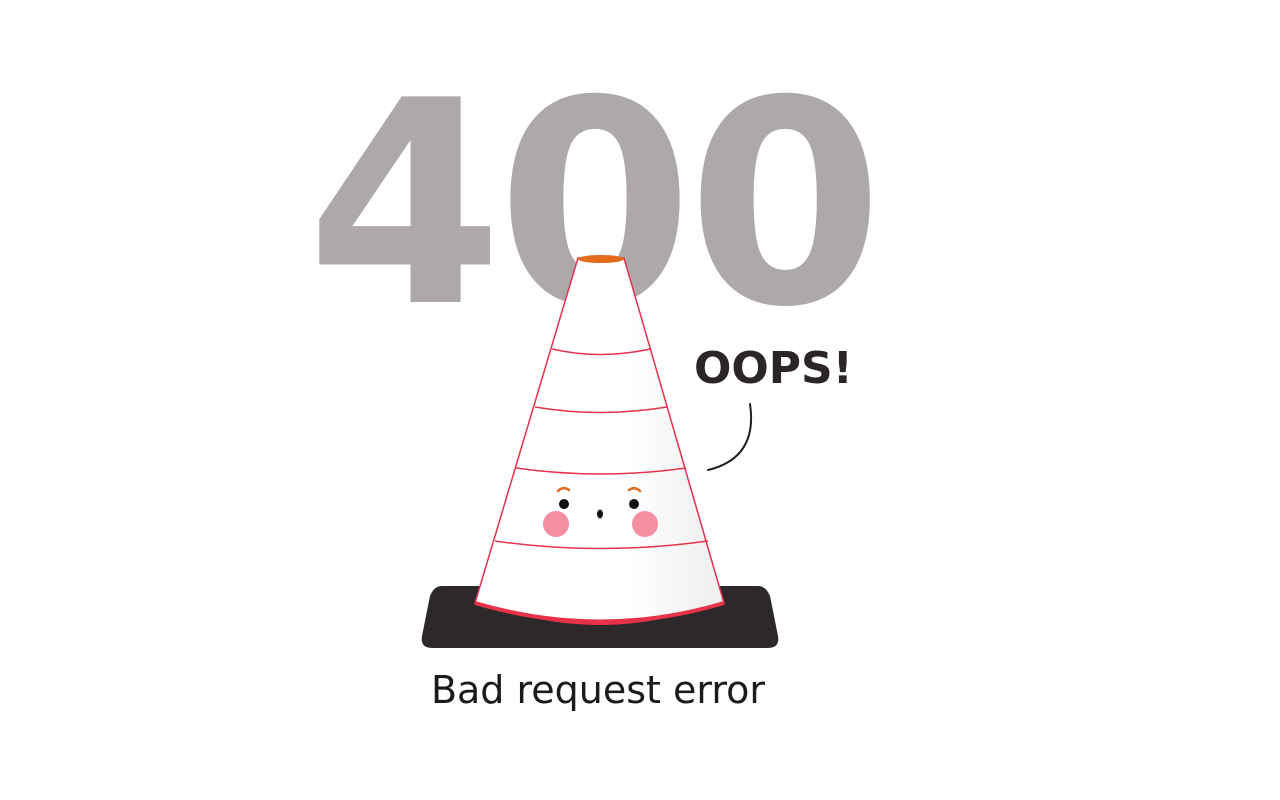 The width and height of the screenshot is (1280, 800). What do you see at coordinates (598, 690) in the screenshot?
I see `error-message: Bad request error` at bounding box center [598, 690].